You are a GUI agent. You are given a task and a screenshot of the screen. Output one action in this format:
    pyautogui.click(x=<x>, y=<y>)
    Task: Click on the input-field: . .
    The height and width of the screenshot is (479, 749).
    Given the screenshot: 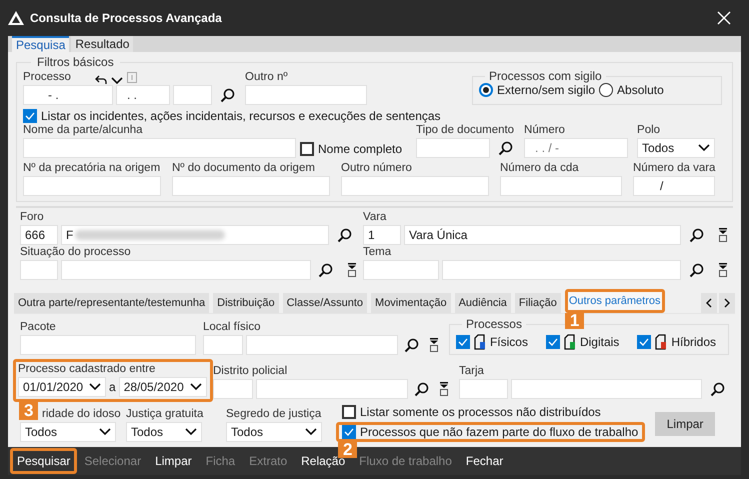 What is the action you would take?
    pyautogui.click(x=143, y=95)
    